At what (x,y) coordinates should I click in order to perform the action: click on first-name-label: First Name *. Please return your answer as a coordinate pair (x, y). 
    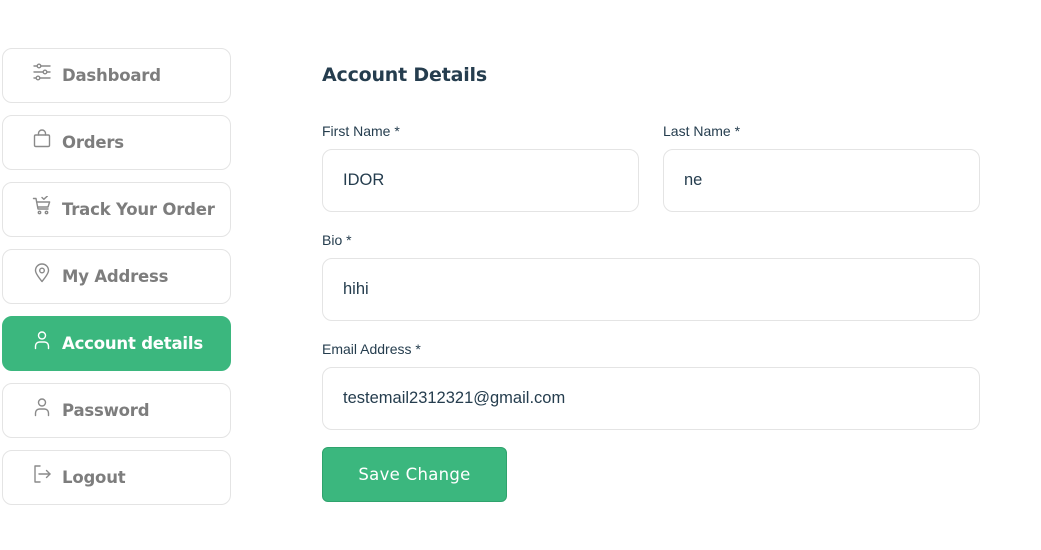
    Looking at the image, I should click on (361, 131).